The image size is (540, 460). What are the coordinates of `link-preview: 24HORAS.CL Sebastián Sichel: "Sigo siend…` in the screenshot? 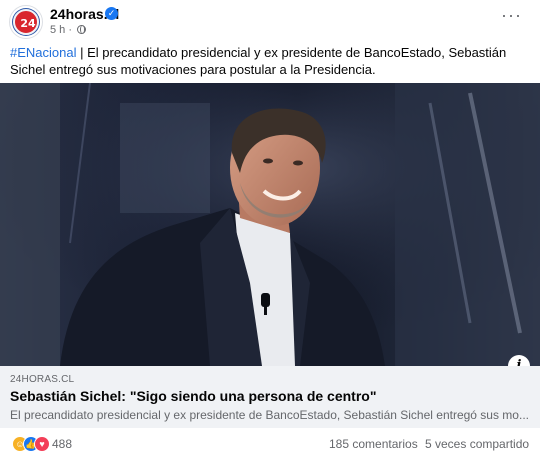 It's located at (270, 397).